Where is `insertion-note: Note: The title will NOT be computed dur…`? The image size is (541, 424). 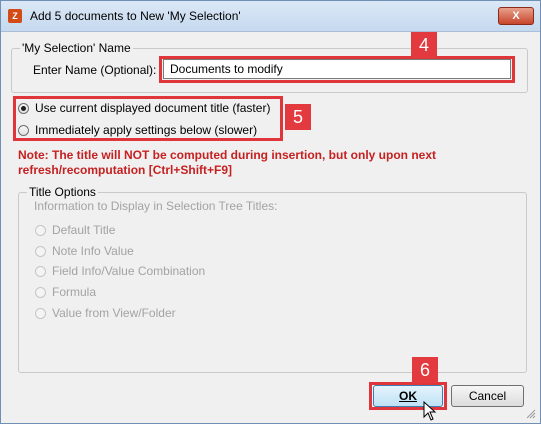 insertion-note: Note: The title will NOT be computed dur… is located at coordinates (227, 162).